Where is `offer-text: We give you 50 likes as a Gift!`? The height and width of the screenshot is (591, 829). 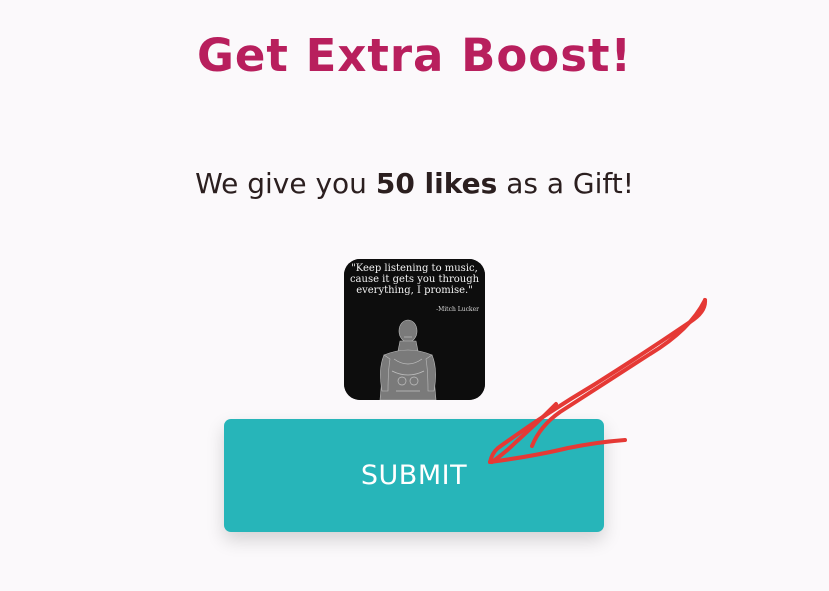 offer-text: We give you 50 likes as a Gift! is located at coordinates (414, 184).